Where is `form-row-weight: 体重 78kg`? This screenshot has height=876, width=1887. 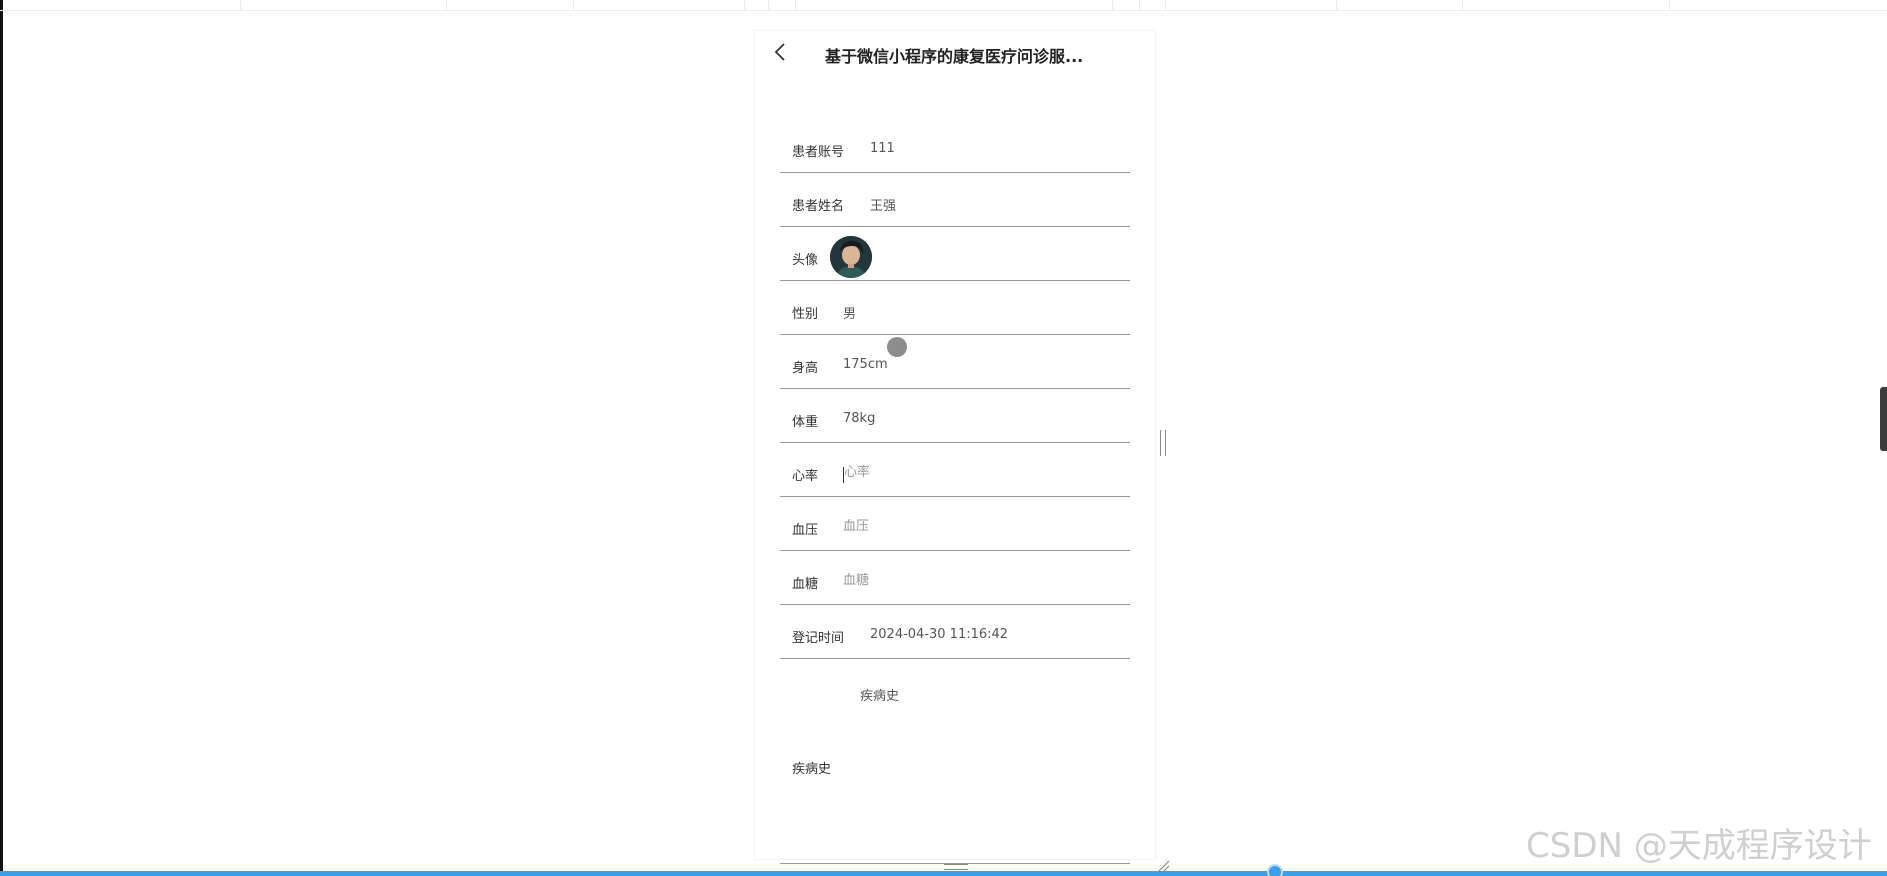 form-row-weight: 体重 78kg is located at coordinates (955, 416).